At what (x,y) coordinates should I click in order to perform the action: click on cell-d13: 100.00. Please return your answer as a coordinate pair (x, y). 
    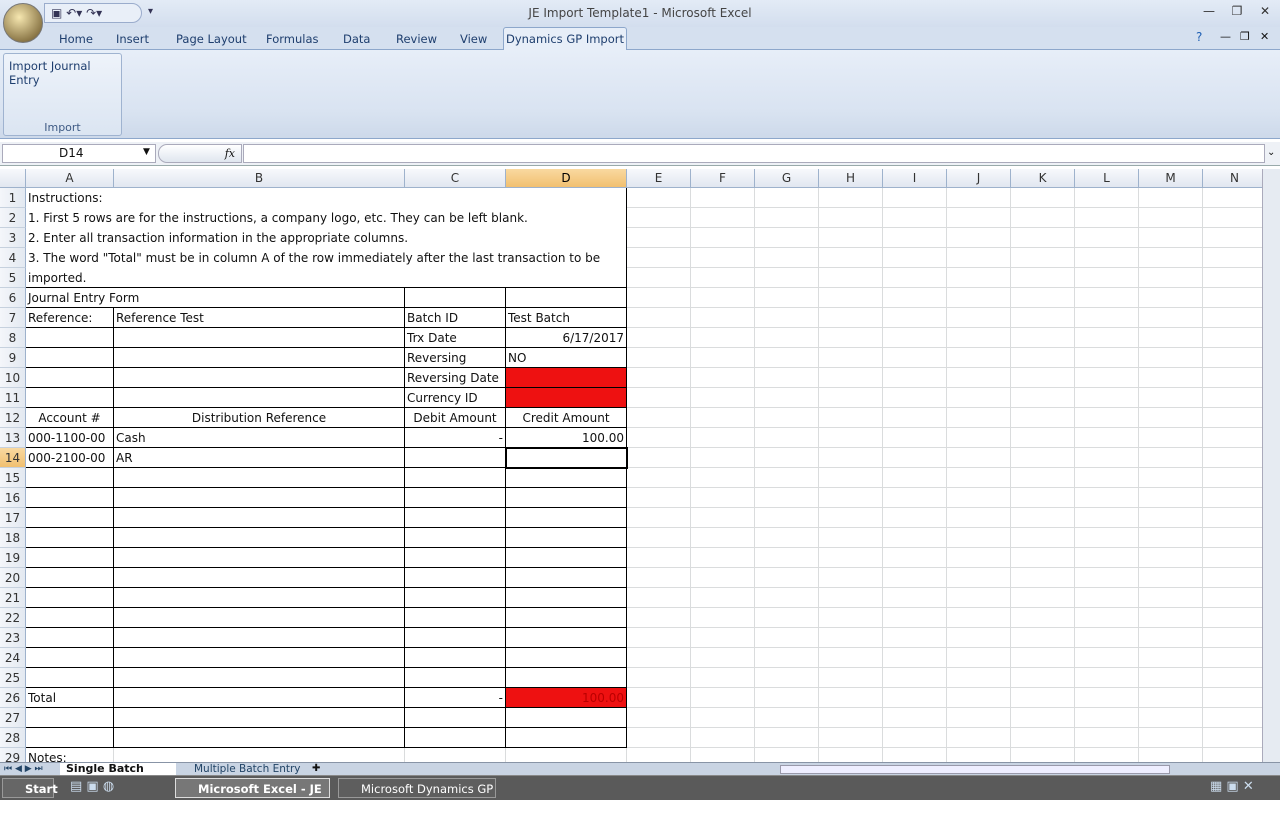
    Looking at the image, I should click on (566, 438).